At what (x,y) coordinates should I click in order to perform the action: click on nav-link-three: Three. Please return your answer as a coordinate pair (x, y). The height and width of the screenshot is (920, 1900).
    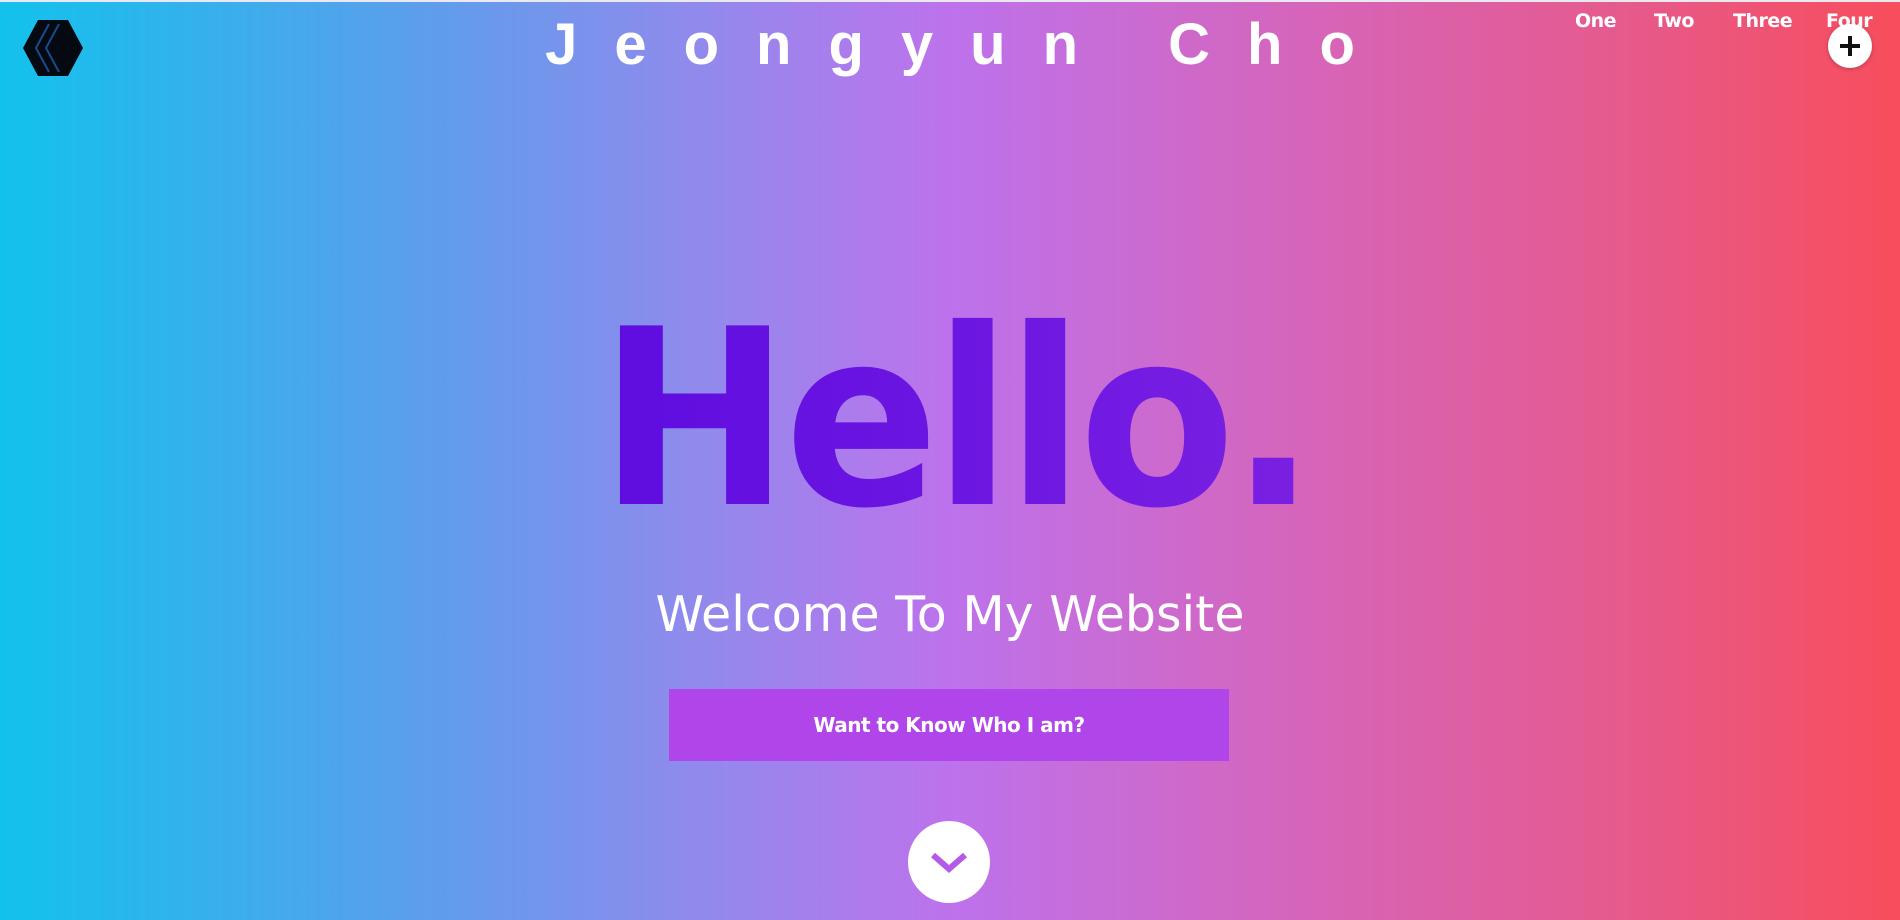
    Looking at the image, I should click on (1763, 21).